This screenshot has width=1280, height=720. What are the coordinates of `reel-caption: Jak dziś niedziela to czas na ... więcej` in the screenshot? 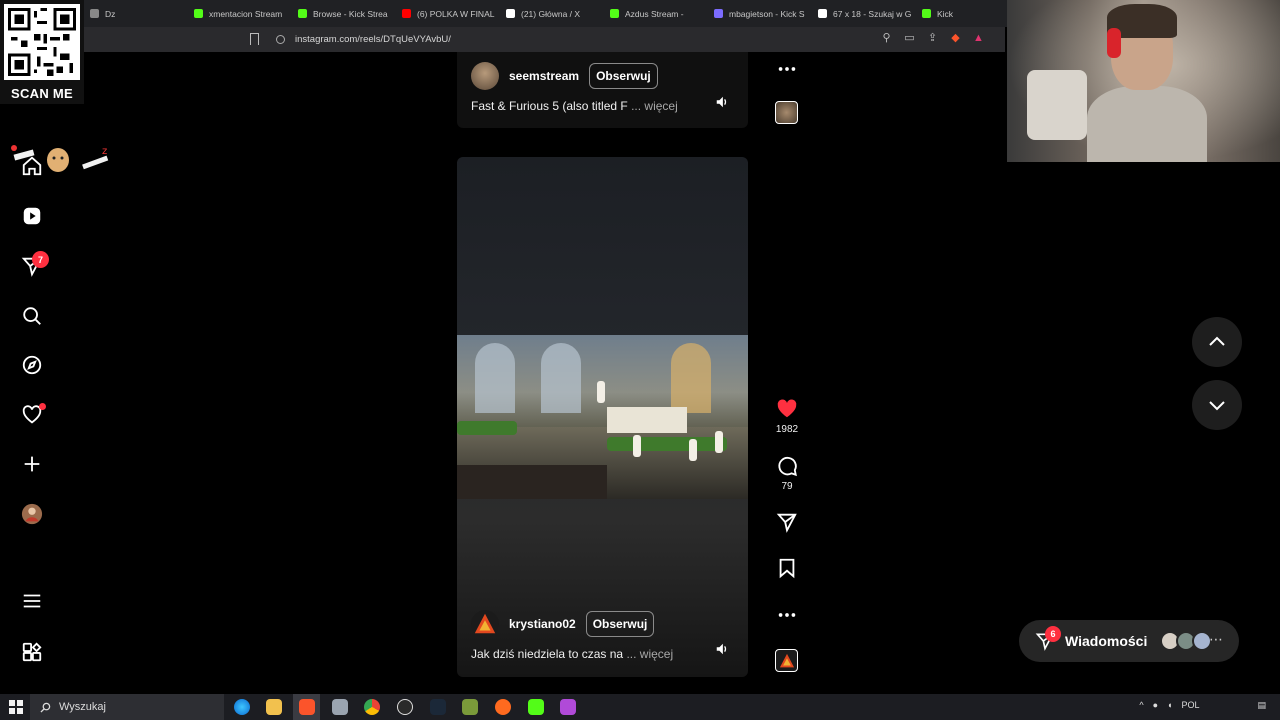 It's located at (572, 654).